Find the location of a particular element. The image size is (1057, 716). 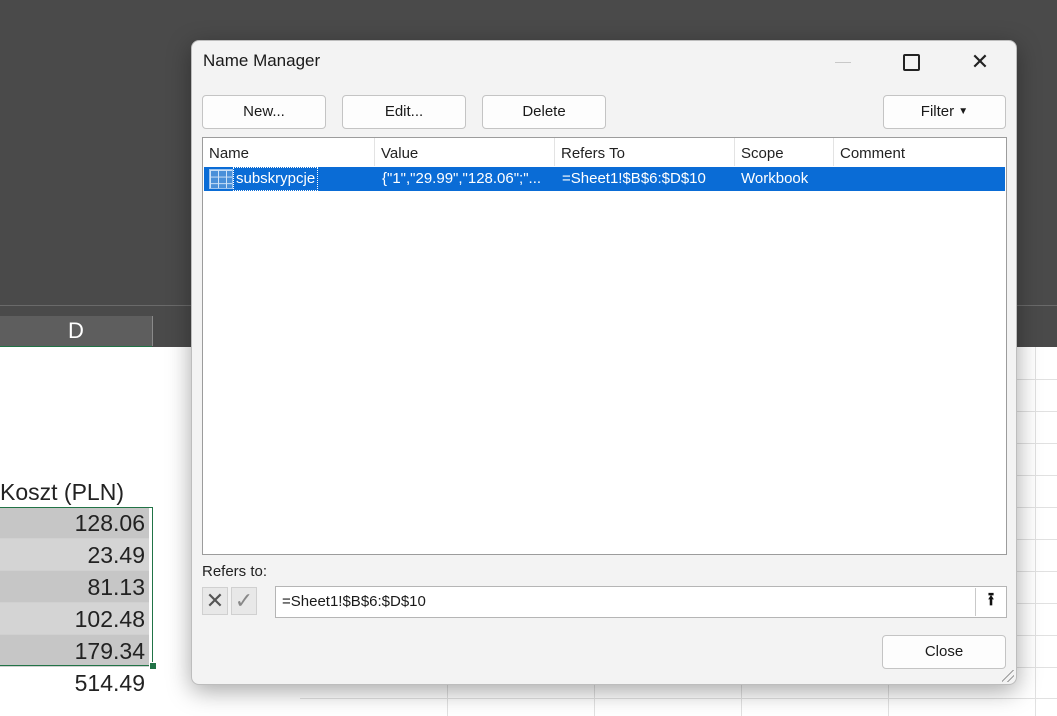

resize-grip-icon is located at coordinates (1008, 676).